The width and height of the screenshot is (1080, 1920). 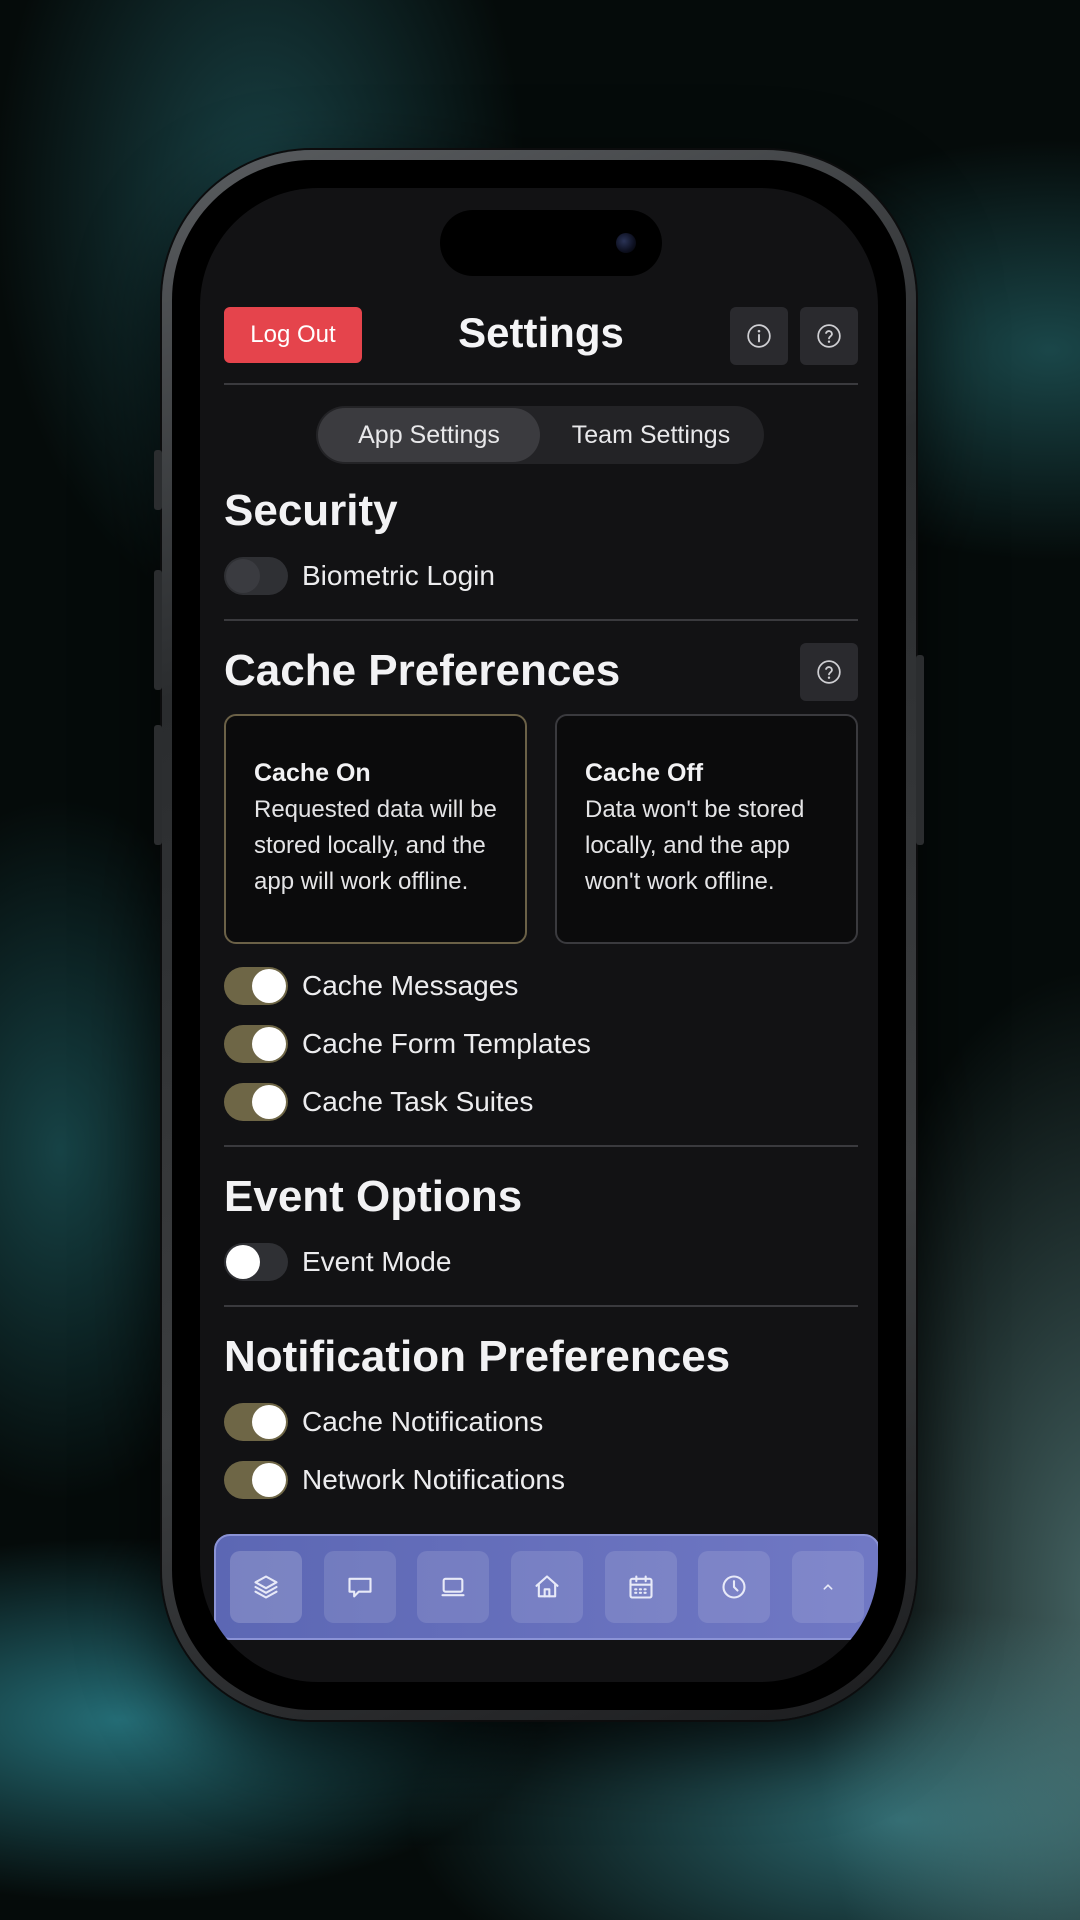 I want to click on volume-up-button, so click(x=158, y=630).